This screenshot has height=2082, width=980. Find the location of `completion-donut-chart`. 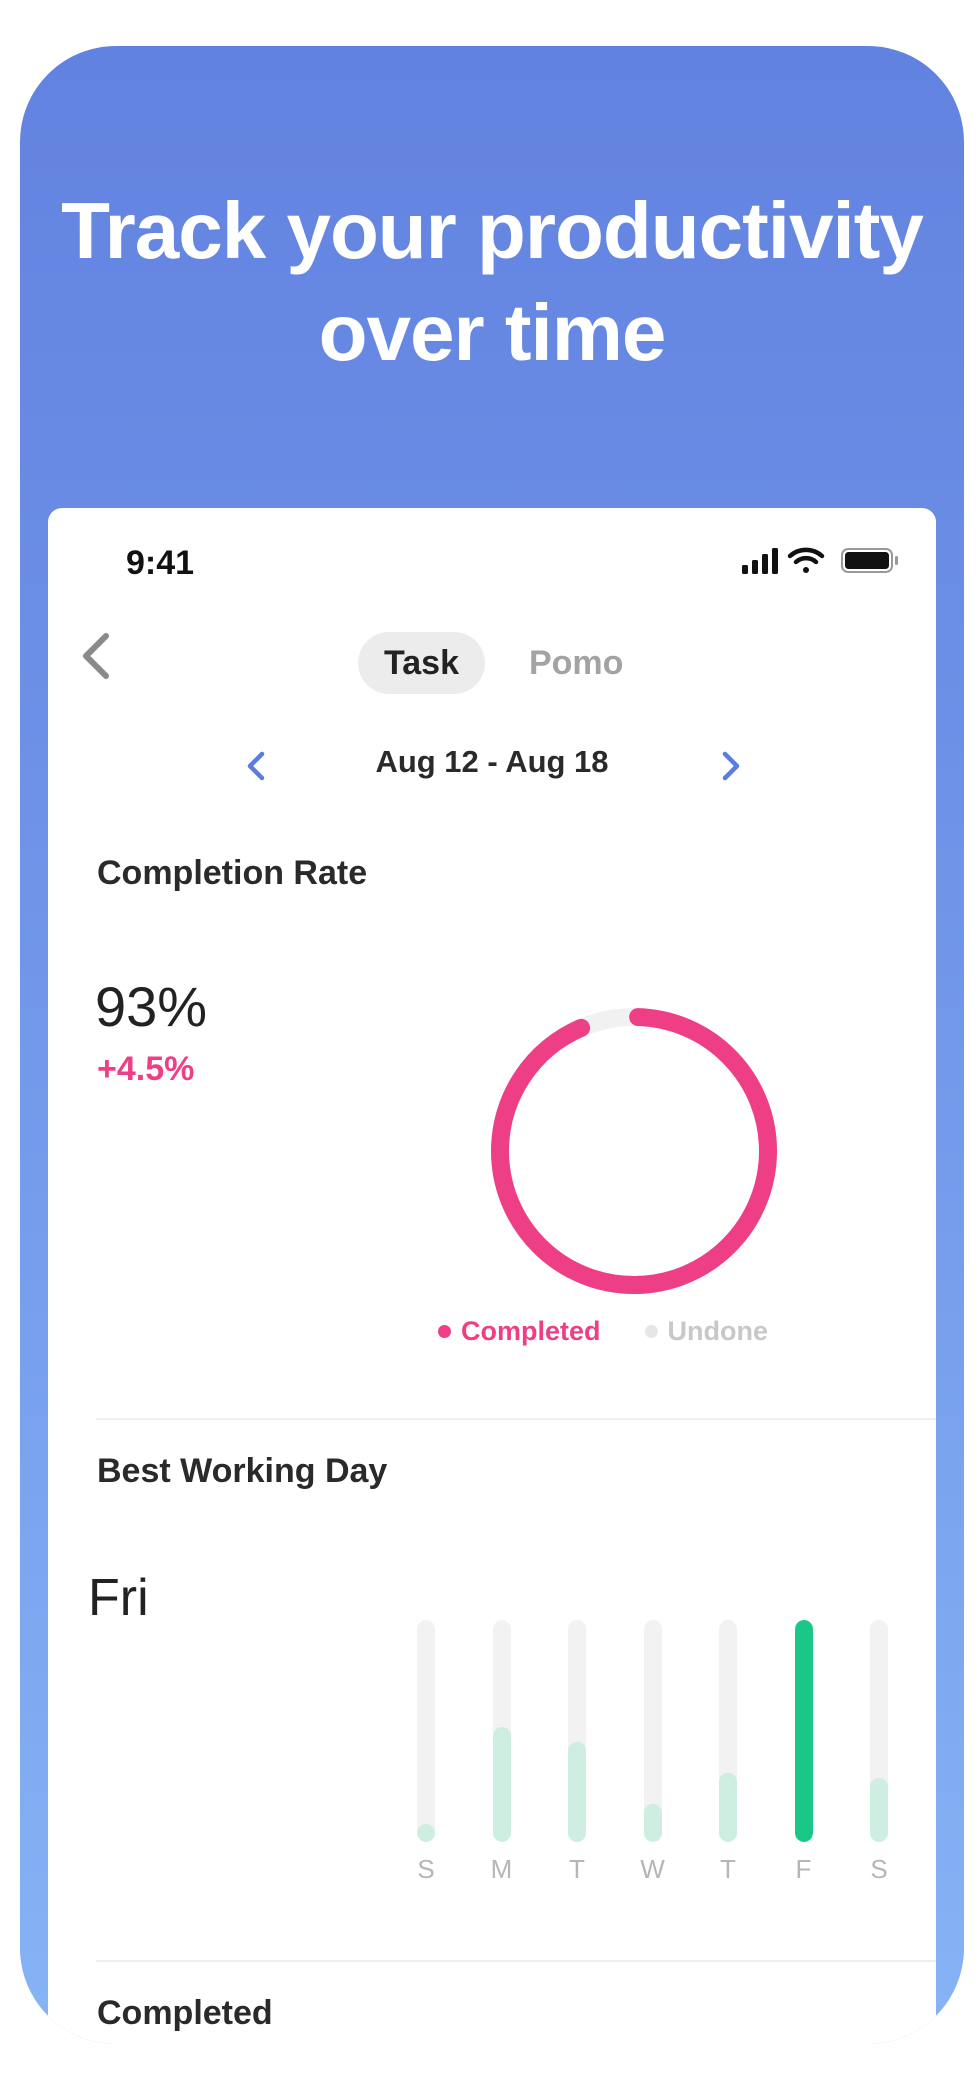

completion-donut-chart is located at coordinates (634, 1151).